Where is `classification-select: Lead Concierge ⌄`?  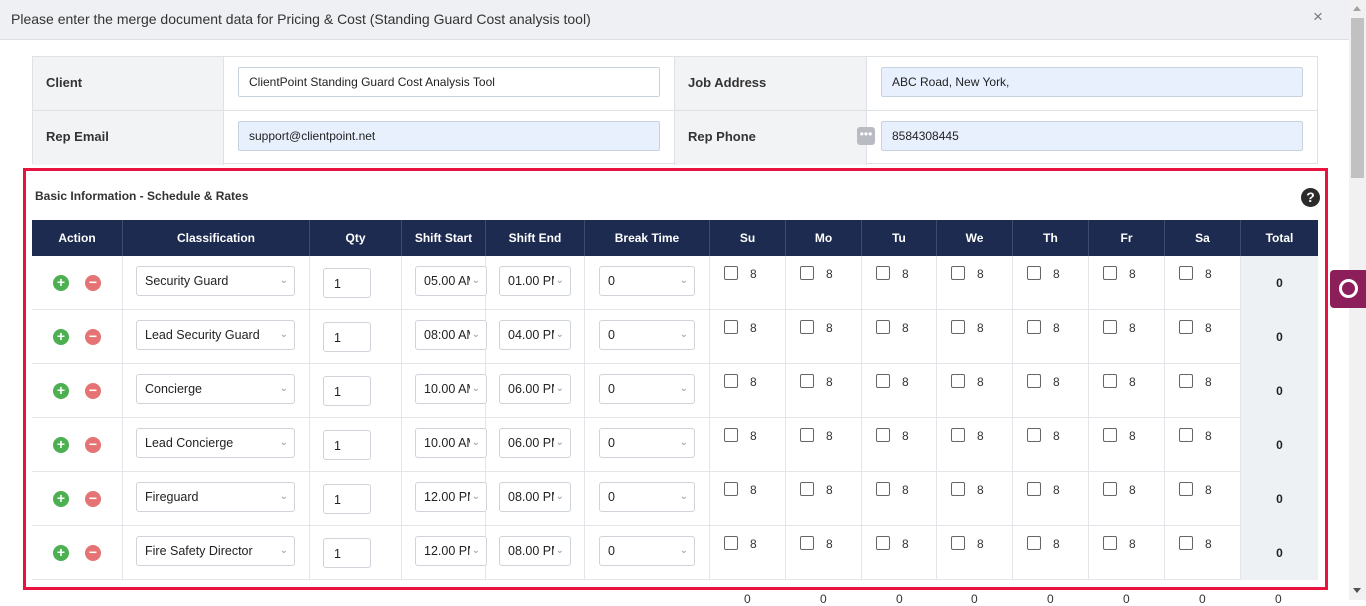 classification-select: Lead Concierge ⌄ is located at coordinates (215, 443).